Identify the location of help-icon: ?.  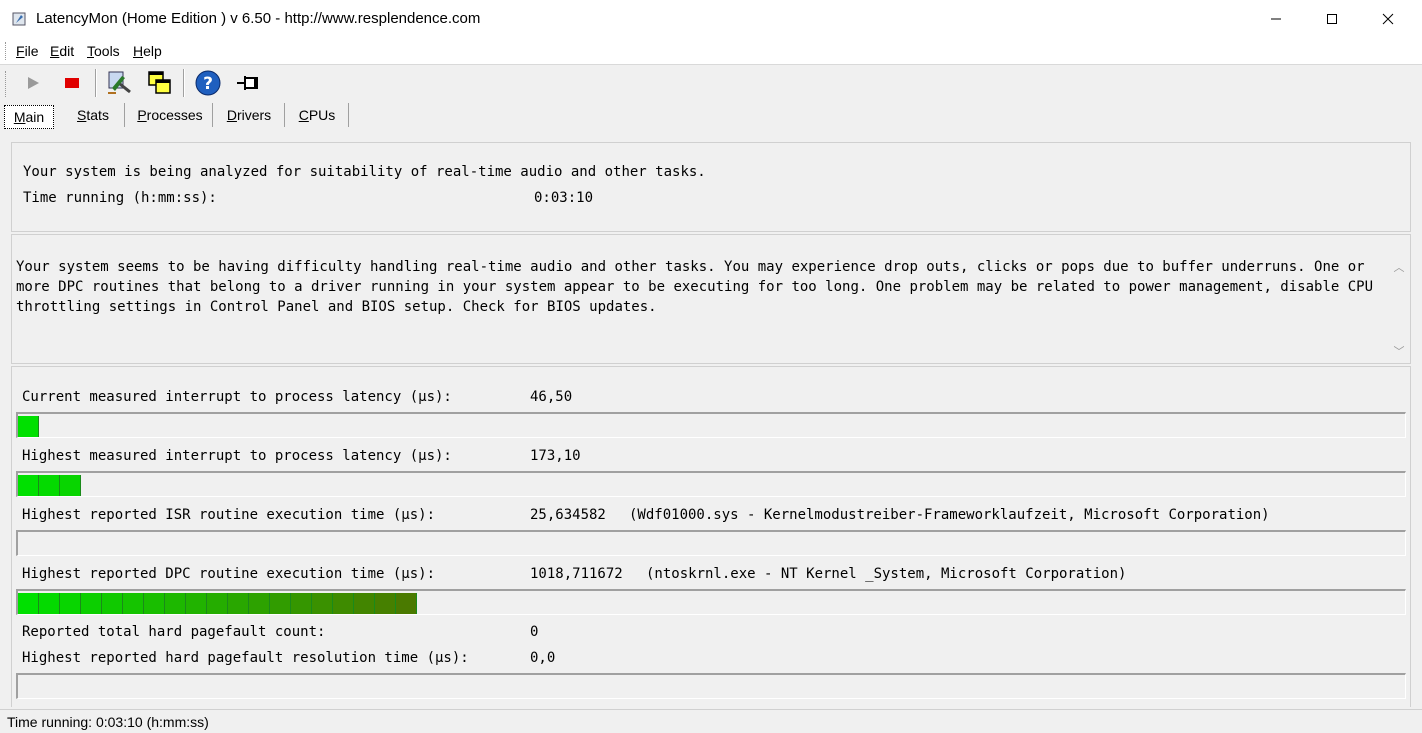
(208, 83).